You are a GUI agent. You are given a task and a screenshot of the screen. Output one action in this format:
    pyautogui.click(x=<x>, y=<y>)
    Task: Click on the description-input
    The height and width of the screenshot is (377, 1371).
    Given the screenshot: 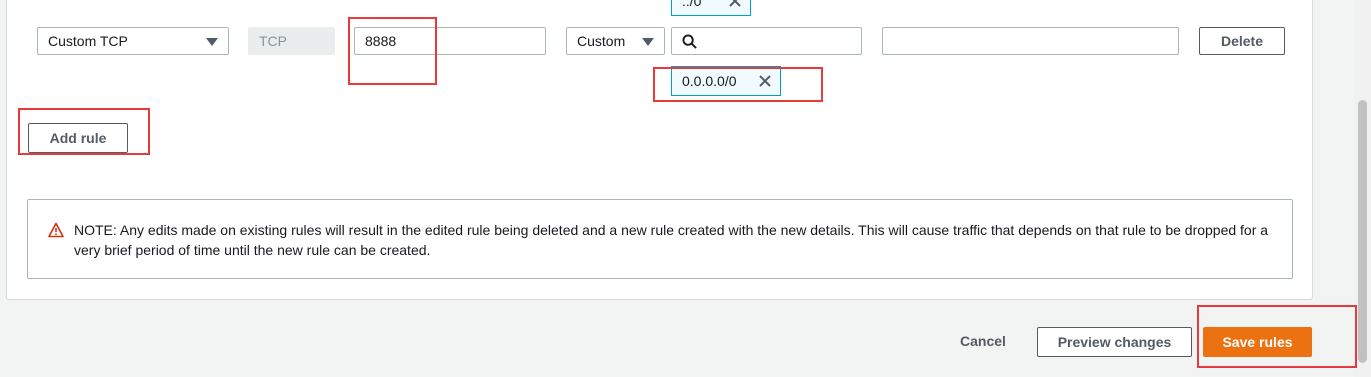 What is the action you would take?
    pyautogui.click(x=1030, y=41)
    